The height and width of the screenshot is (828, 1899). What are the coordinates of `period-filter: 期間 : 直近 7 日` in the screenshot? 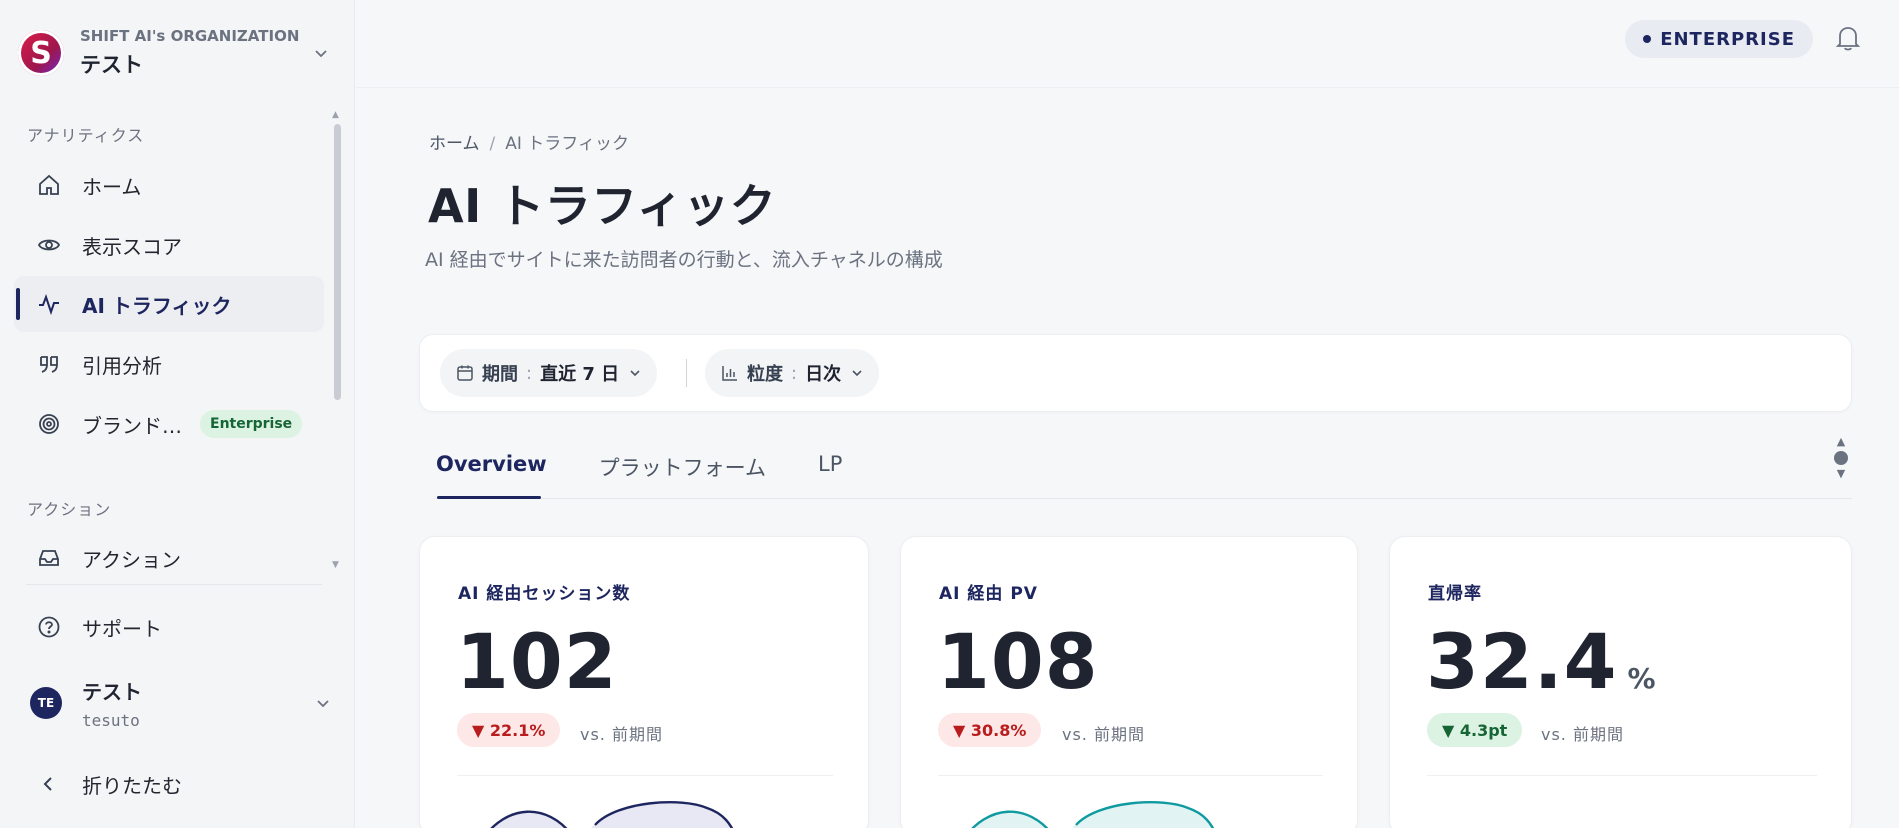 It's located at (549, 373).